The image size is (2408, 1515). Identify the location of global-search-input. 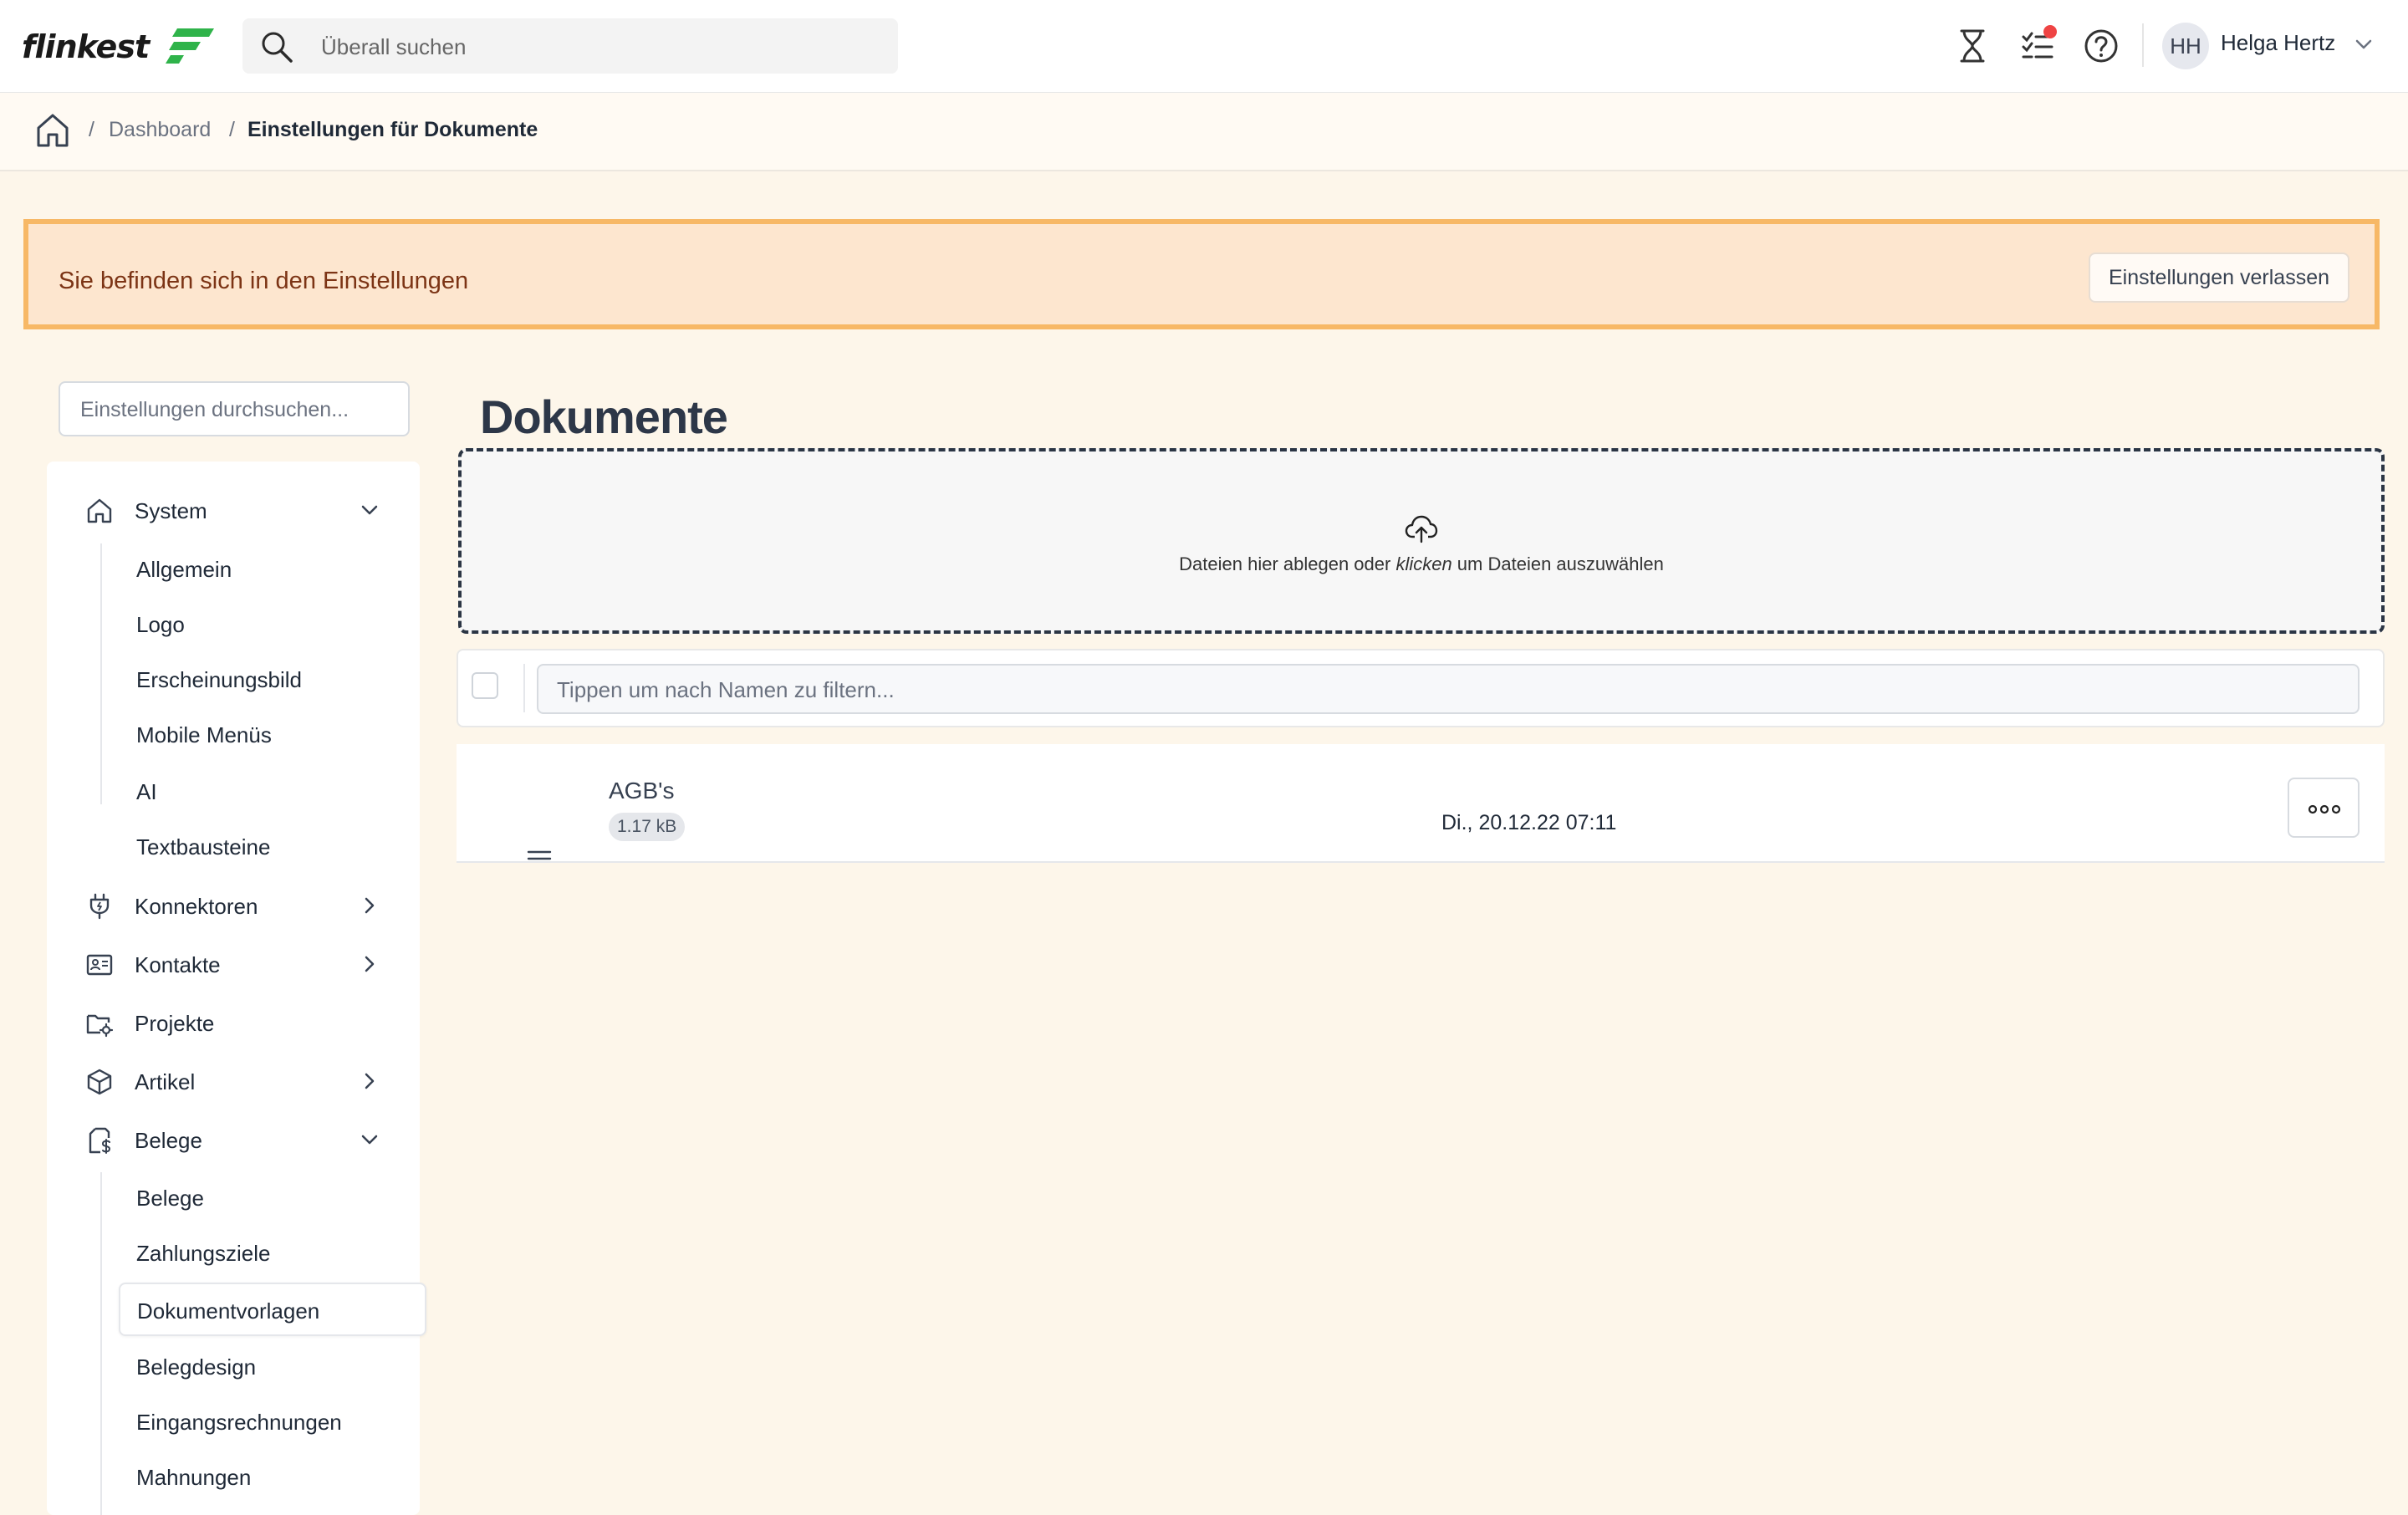
(601, 46).